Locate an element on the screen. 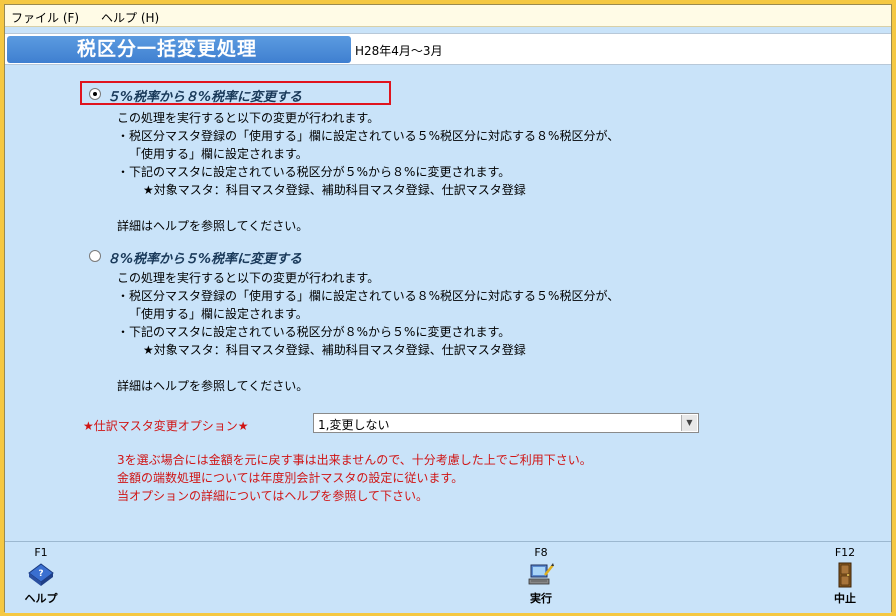 The image size is (896, 616). radio-button-unchecked is located at coordinates (95, 256).